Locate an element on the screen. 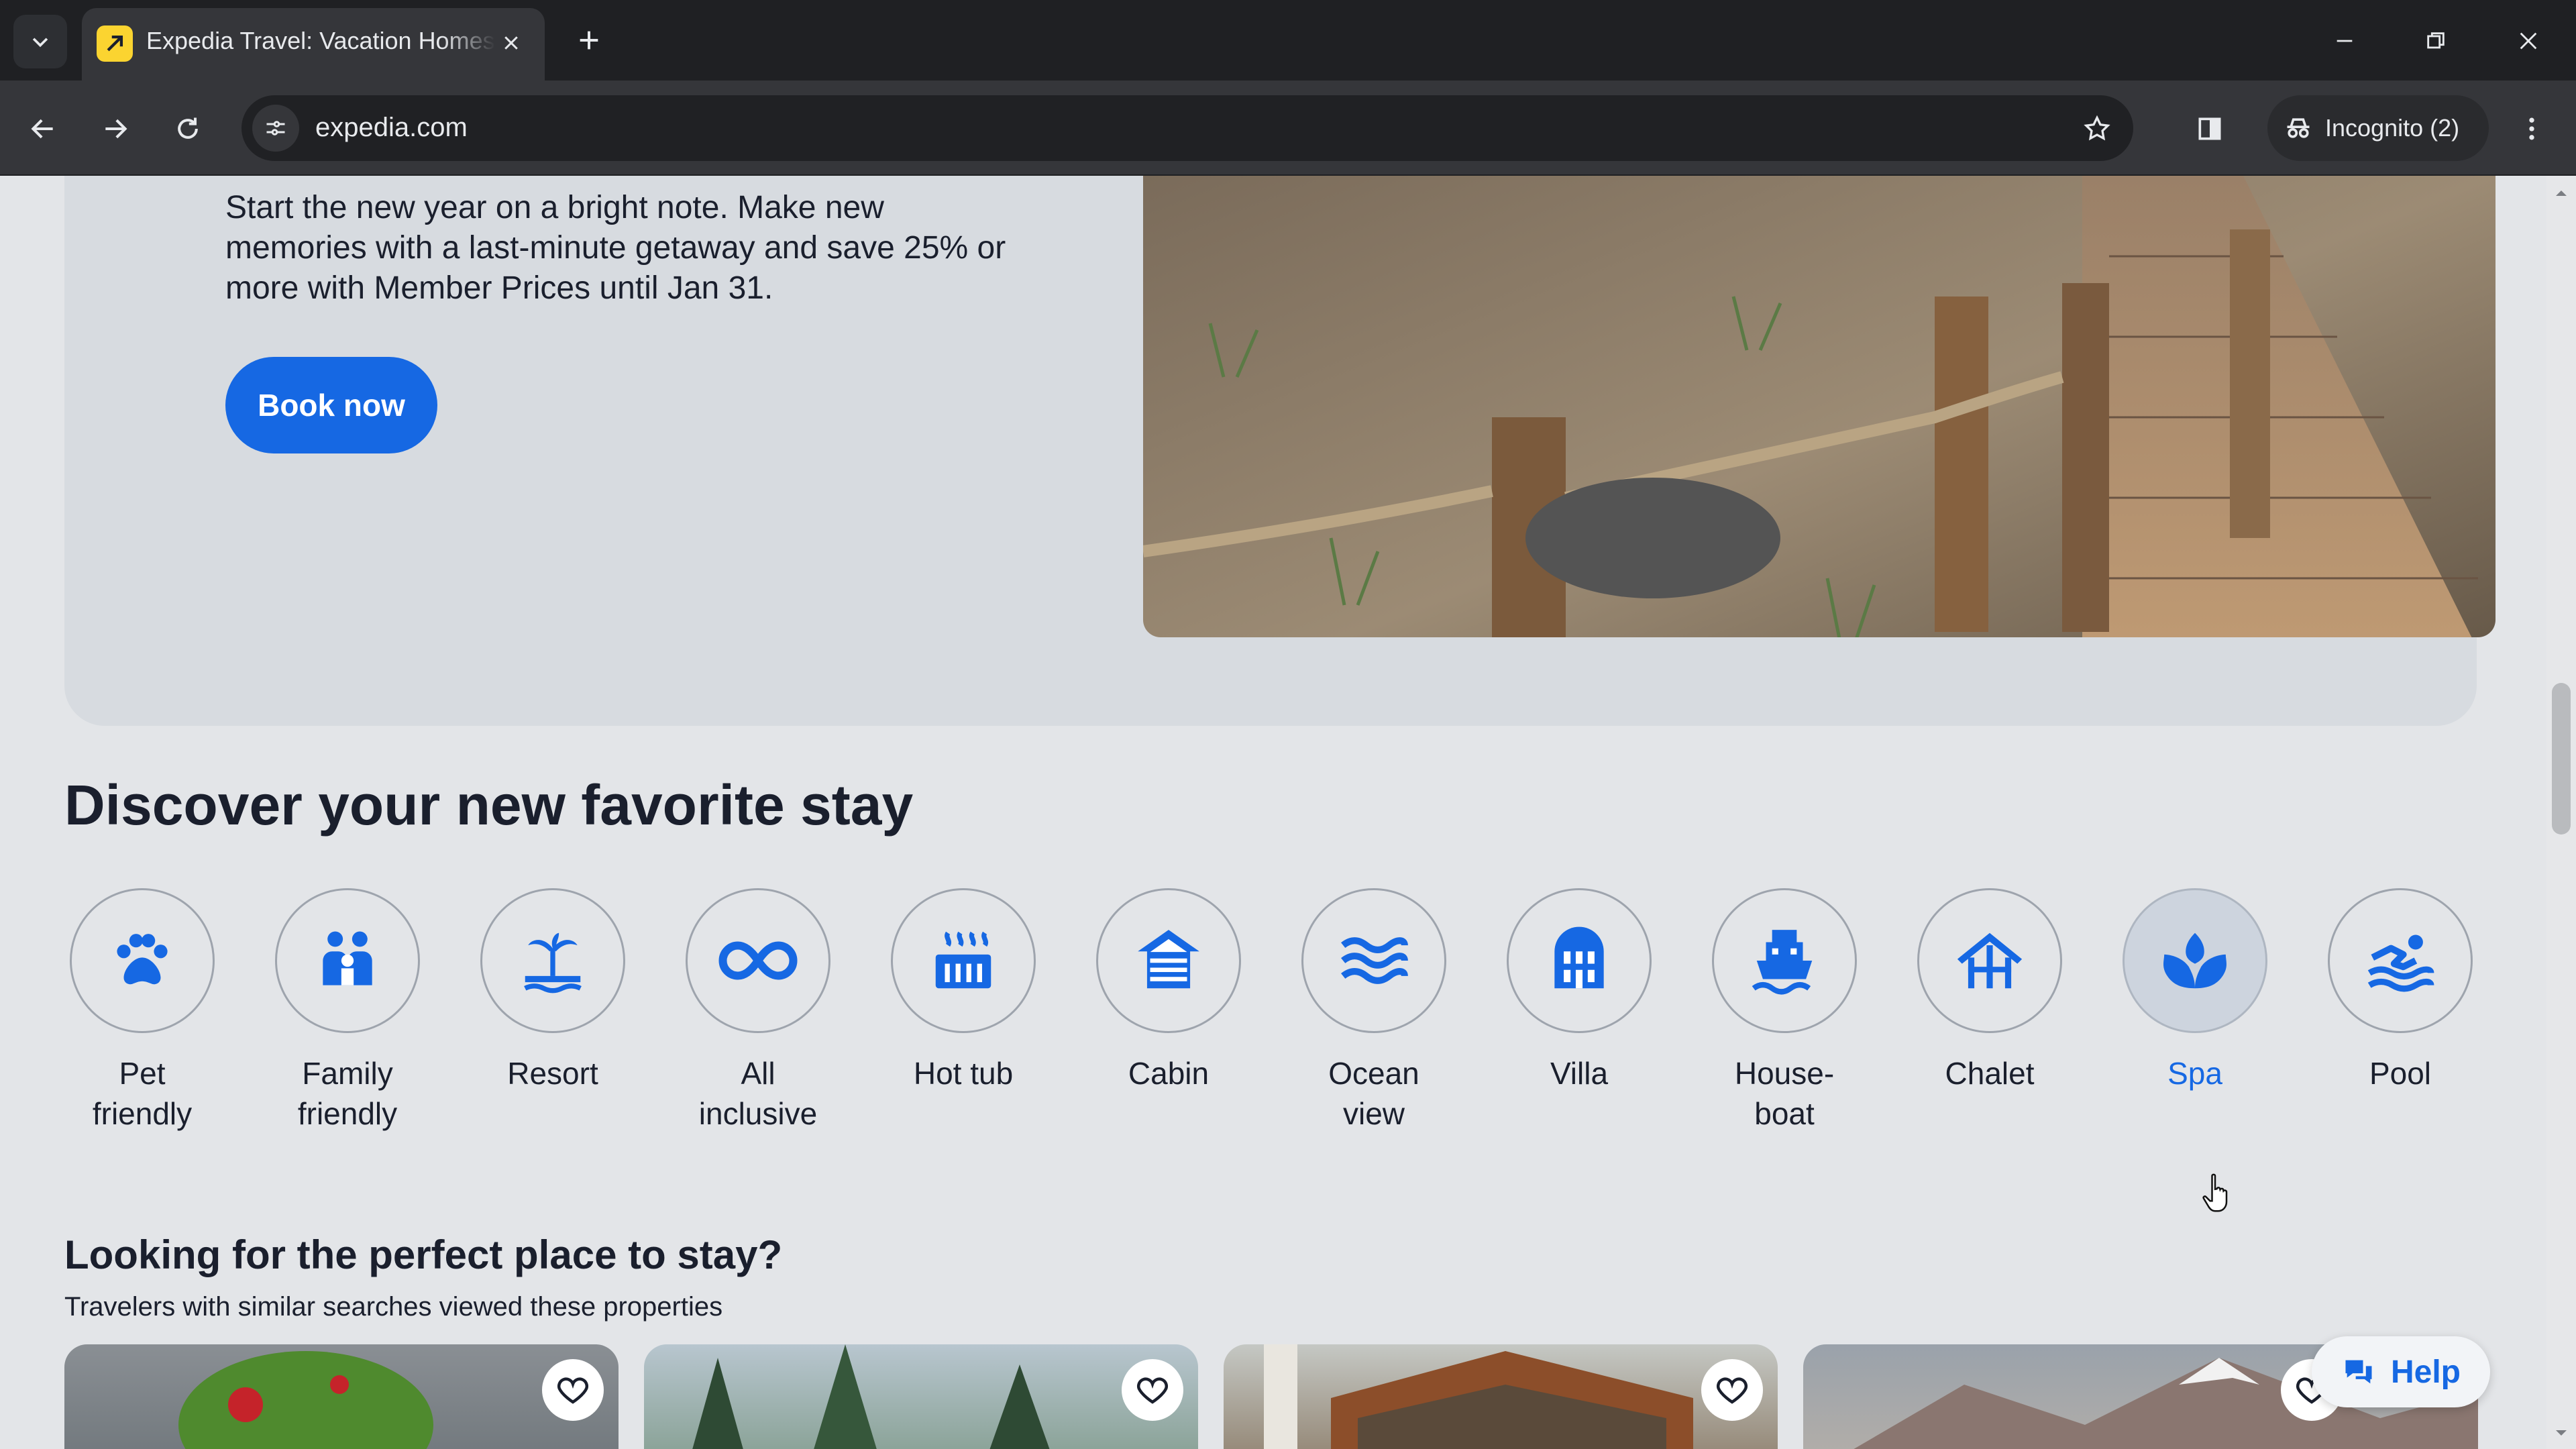  category-pet-friendly: Pet friendly is located at coordinates (142, 1022).